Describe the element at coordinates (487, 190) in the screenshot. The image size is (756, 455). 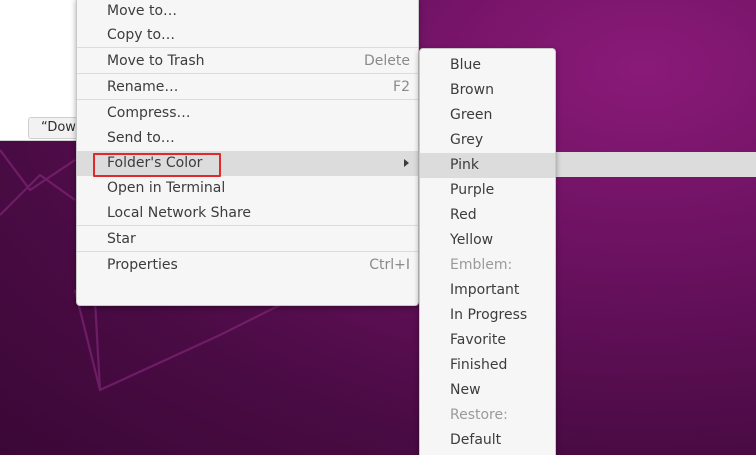
I see `submenu-item-purple: Purple` at that location.